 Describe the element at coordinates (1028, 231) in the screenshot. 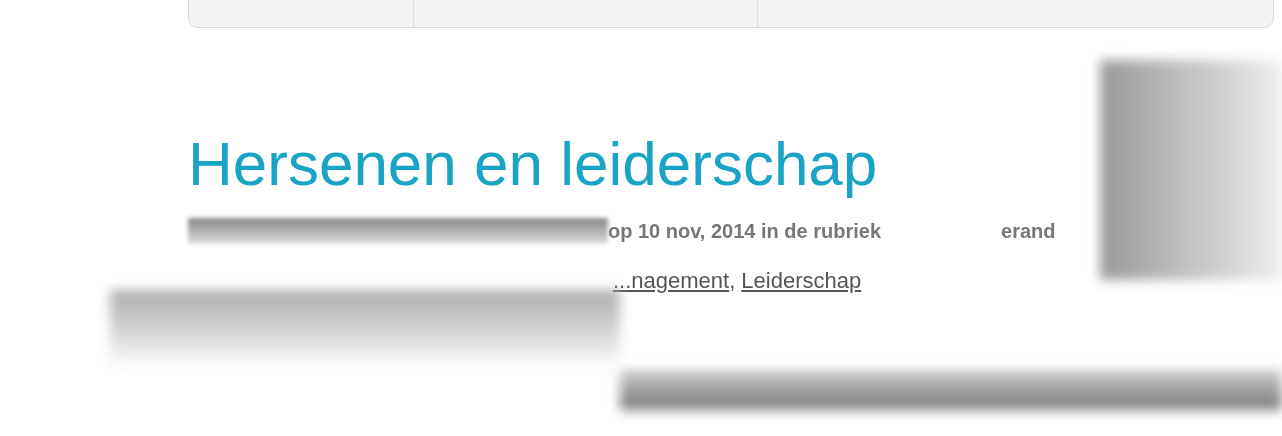

I see `category-link: erand` at that location.